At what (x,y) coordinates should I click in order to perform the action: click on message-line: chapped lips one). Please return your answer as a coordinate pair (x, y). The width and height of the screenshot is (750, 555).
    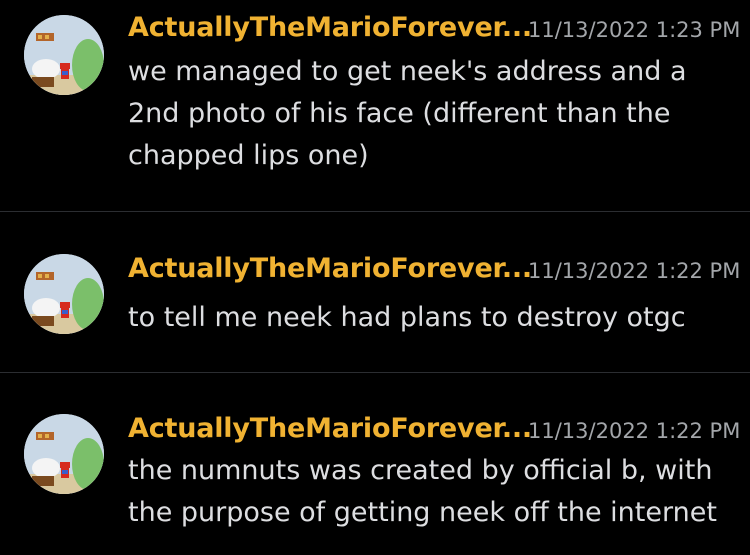
    Looking at the image, I should click on (248, 155).